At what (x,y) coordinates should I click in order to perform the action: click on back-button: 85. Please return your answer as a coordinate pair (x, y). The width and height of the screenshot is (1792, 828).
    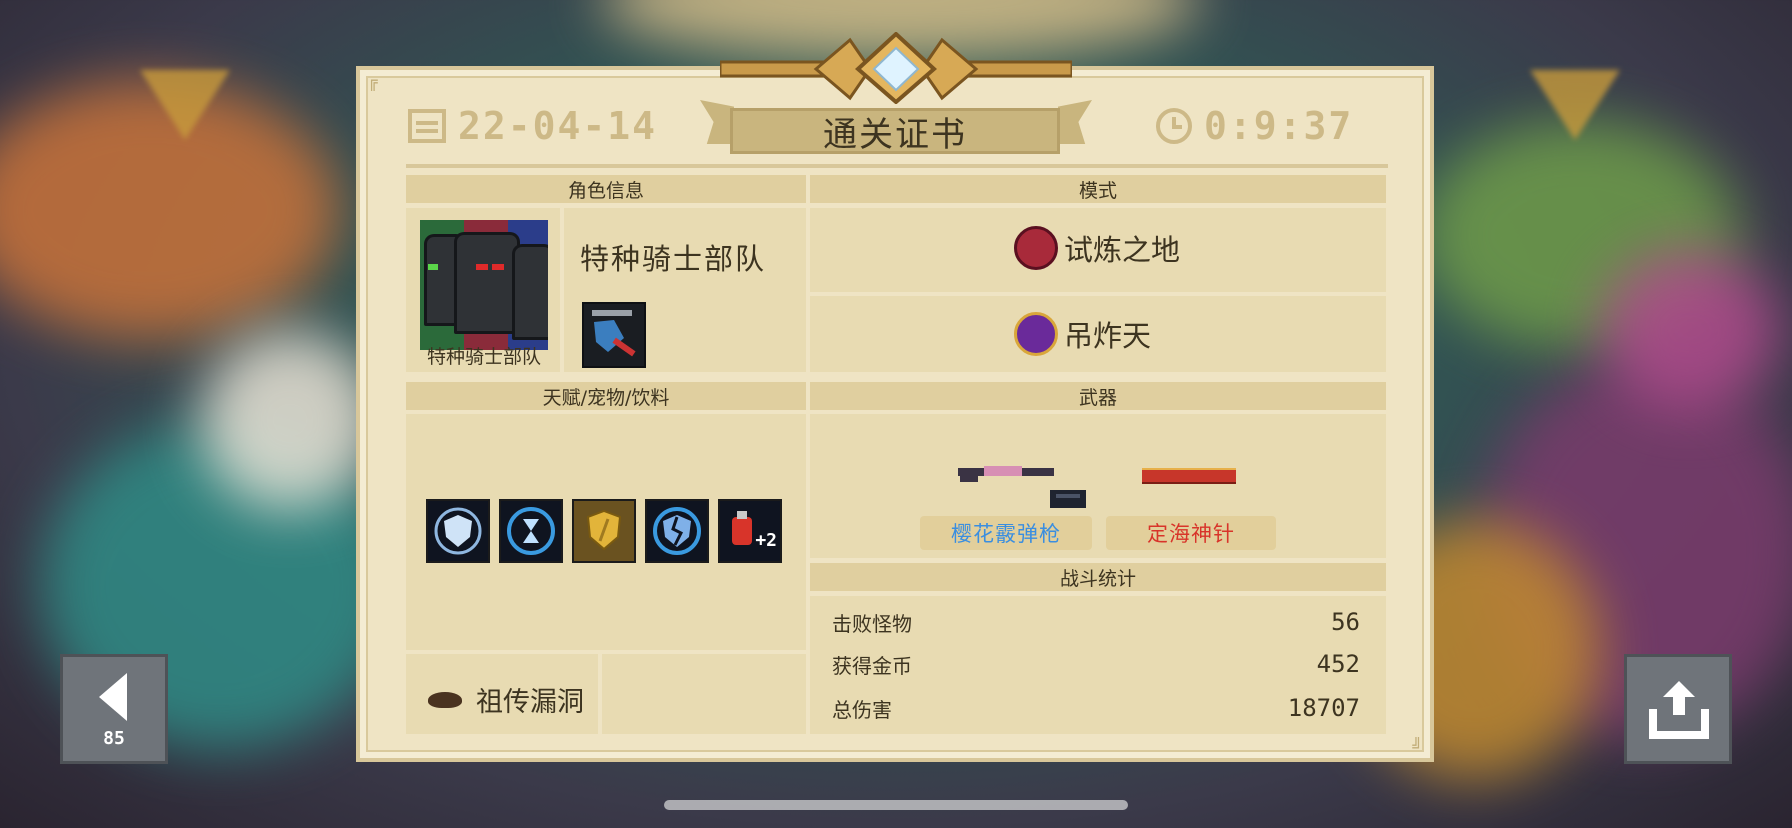
    Looking at the image, I should click on (114, 709).